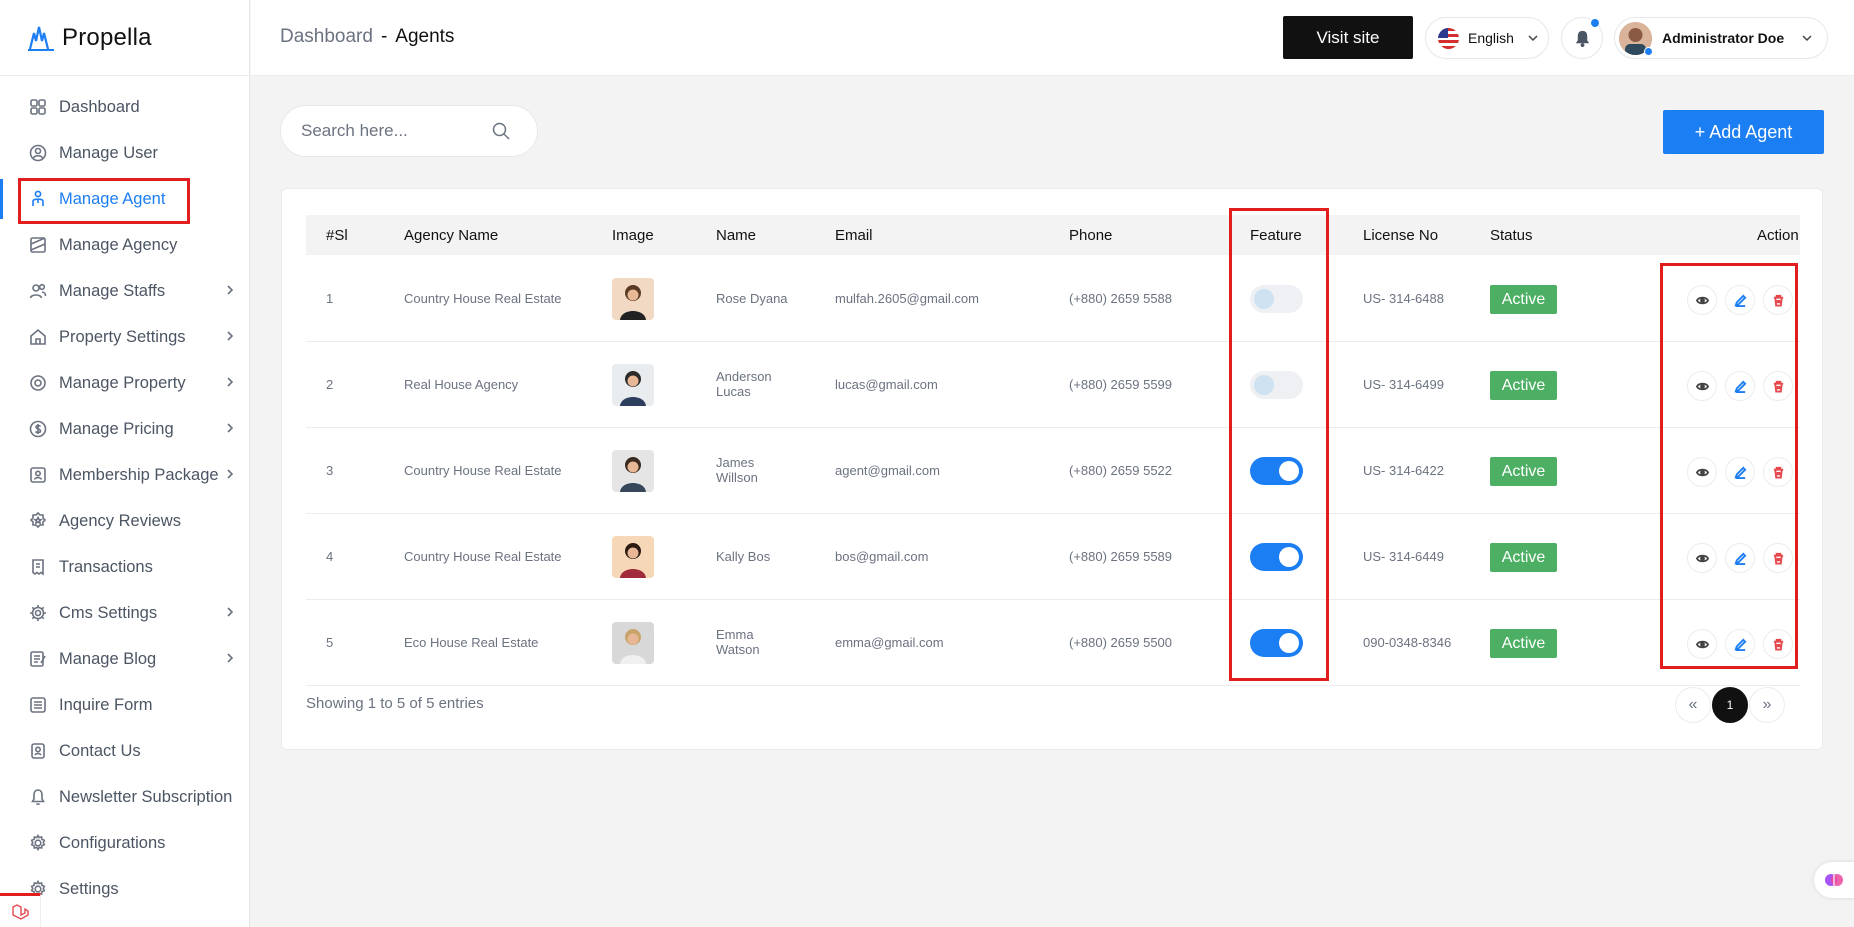 The image size is (1854, 927). Describe the element at coordinates (124, 383) in the screenshot. I see `sidebar-item-manage-property: Manage Property` at that location.